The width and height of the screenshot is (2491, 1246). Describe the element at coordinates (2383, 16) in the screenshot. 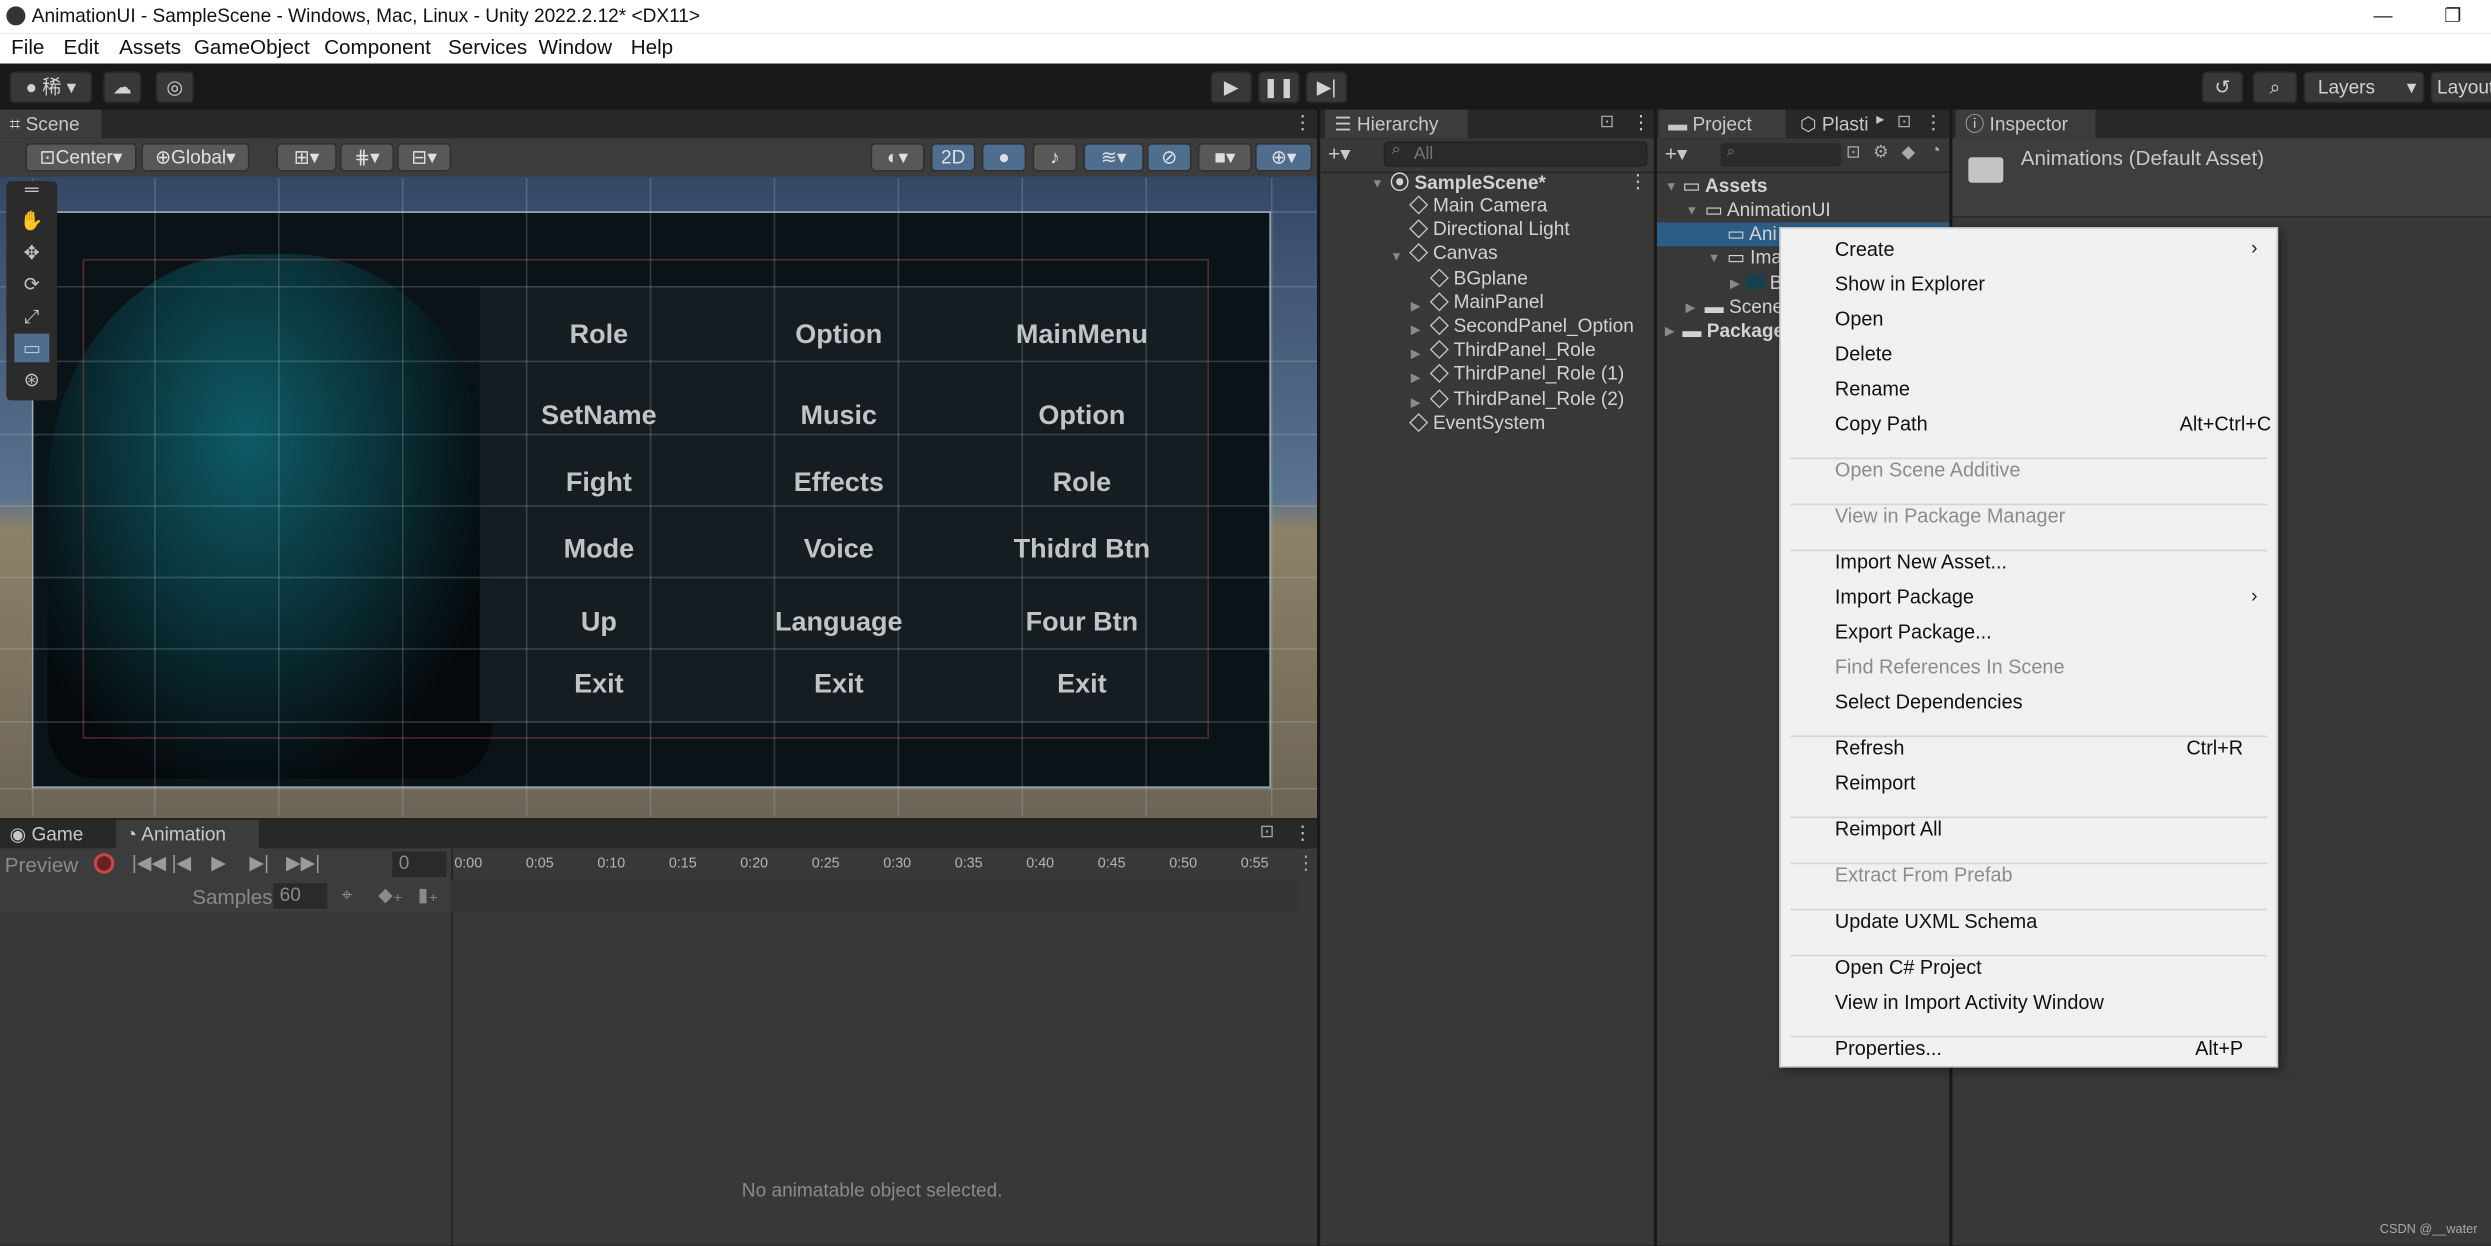

I see `minimize-button: —` at that location.